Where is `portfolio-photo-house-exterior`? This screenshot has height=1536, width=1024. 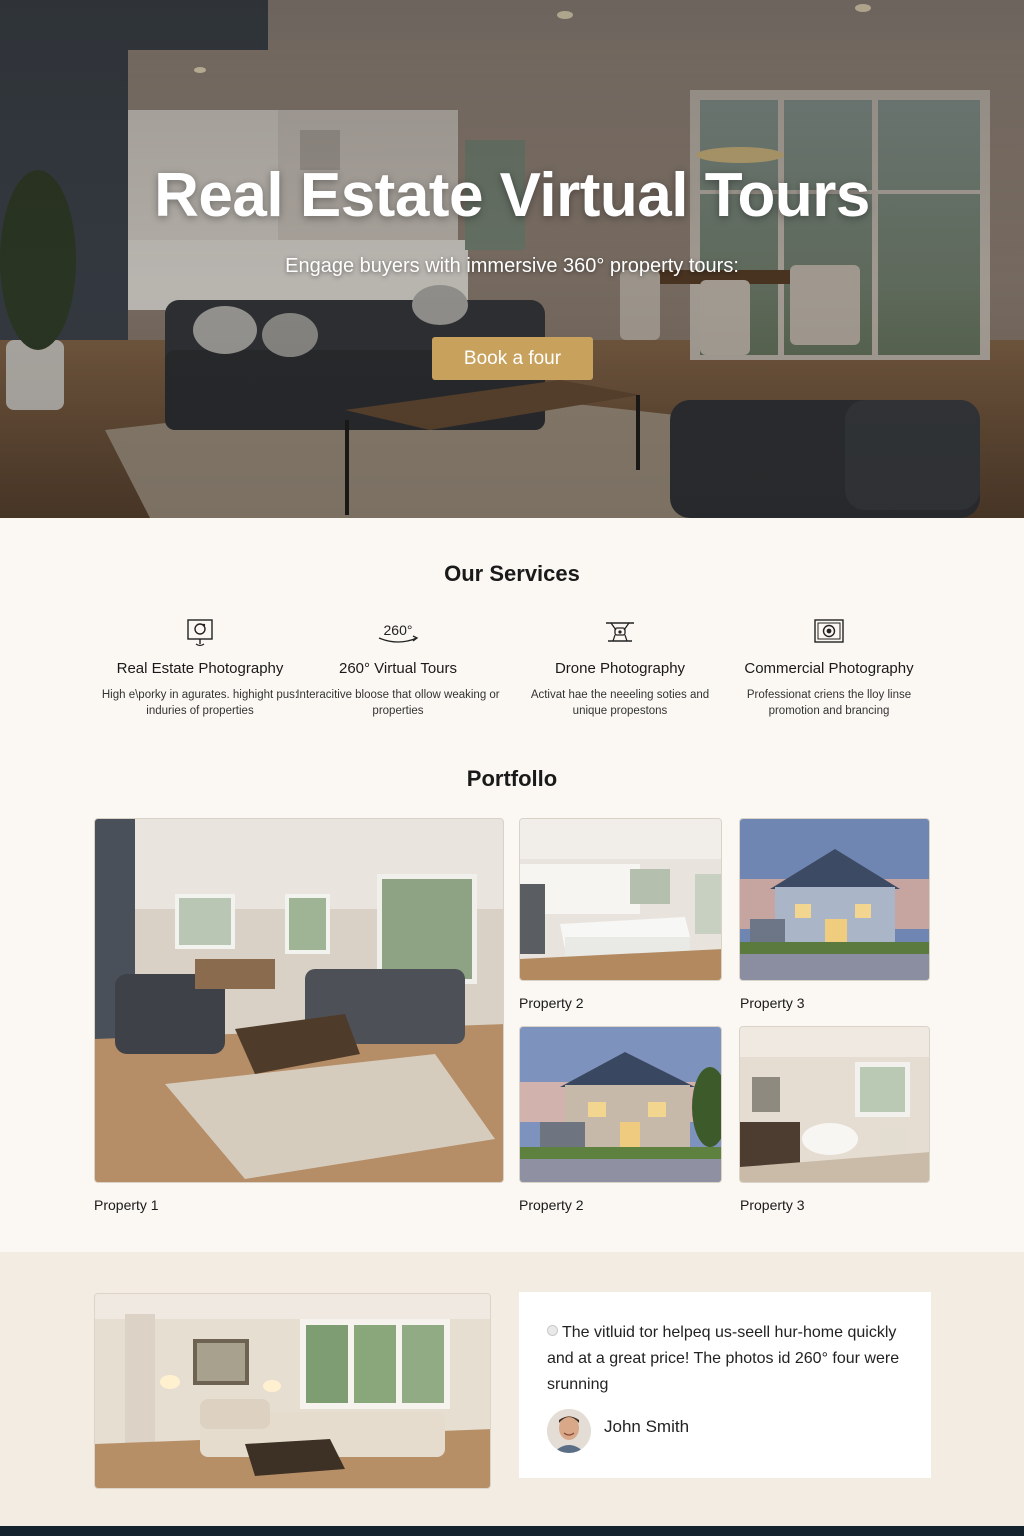 portfolio-photo-house-exterior is located at coordinates (834, 899).